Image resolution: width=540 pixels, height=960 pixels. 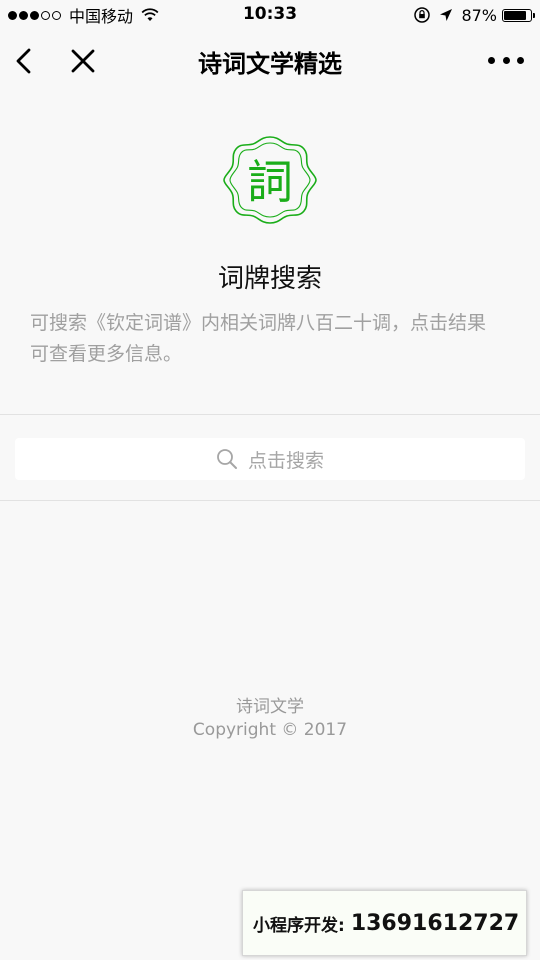 I want to click on footer-copyright: Copyright © 2017, so click(x=270, y=730).